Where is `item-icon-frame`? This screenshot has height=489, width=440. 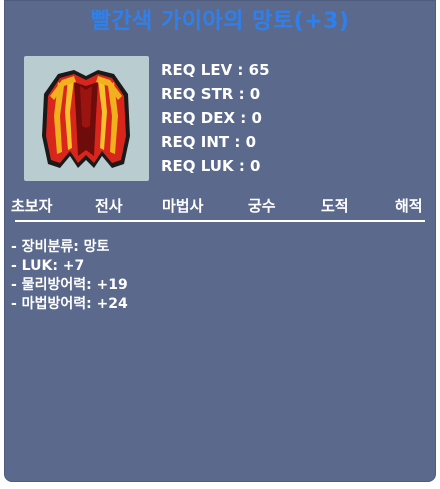 item-icon-frame is located at coordinates (86, 118).